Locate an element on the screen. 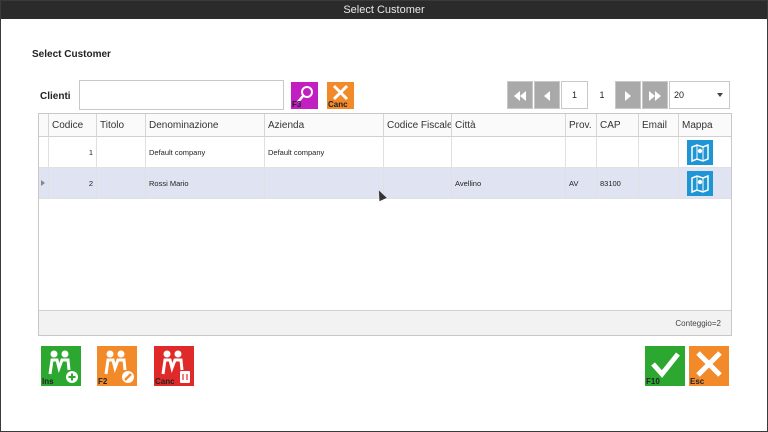  prev-page-icon is located at coordinates (547, 96).